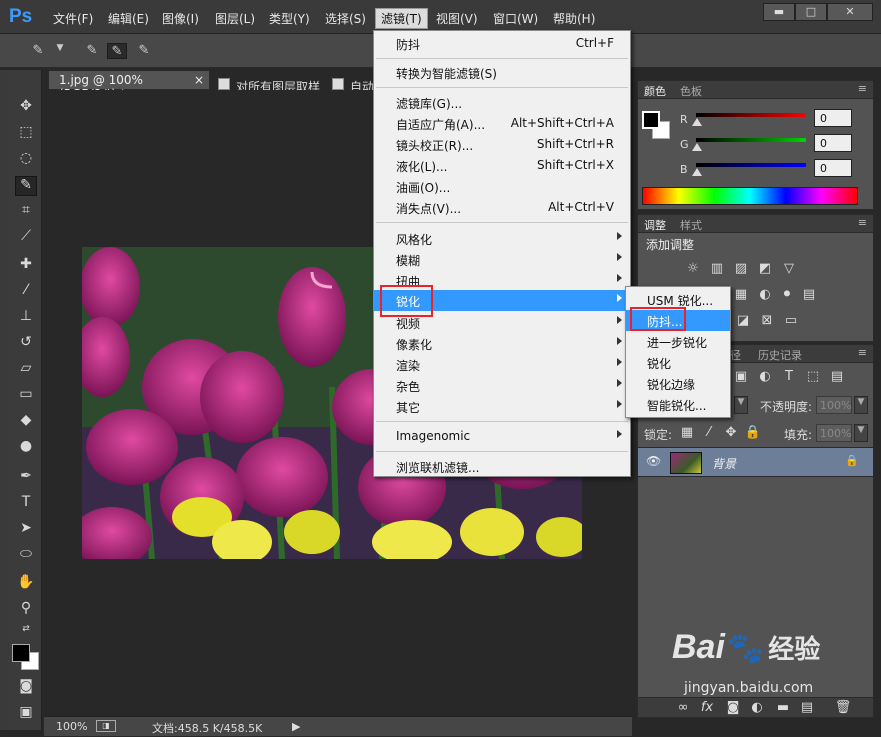  Describe the element at coordinates (678, 383) in the screenshot. I see `submenu-item-sharpen-edges: 锐化边缘` at that location.